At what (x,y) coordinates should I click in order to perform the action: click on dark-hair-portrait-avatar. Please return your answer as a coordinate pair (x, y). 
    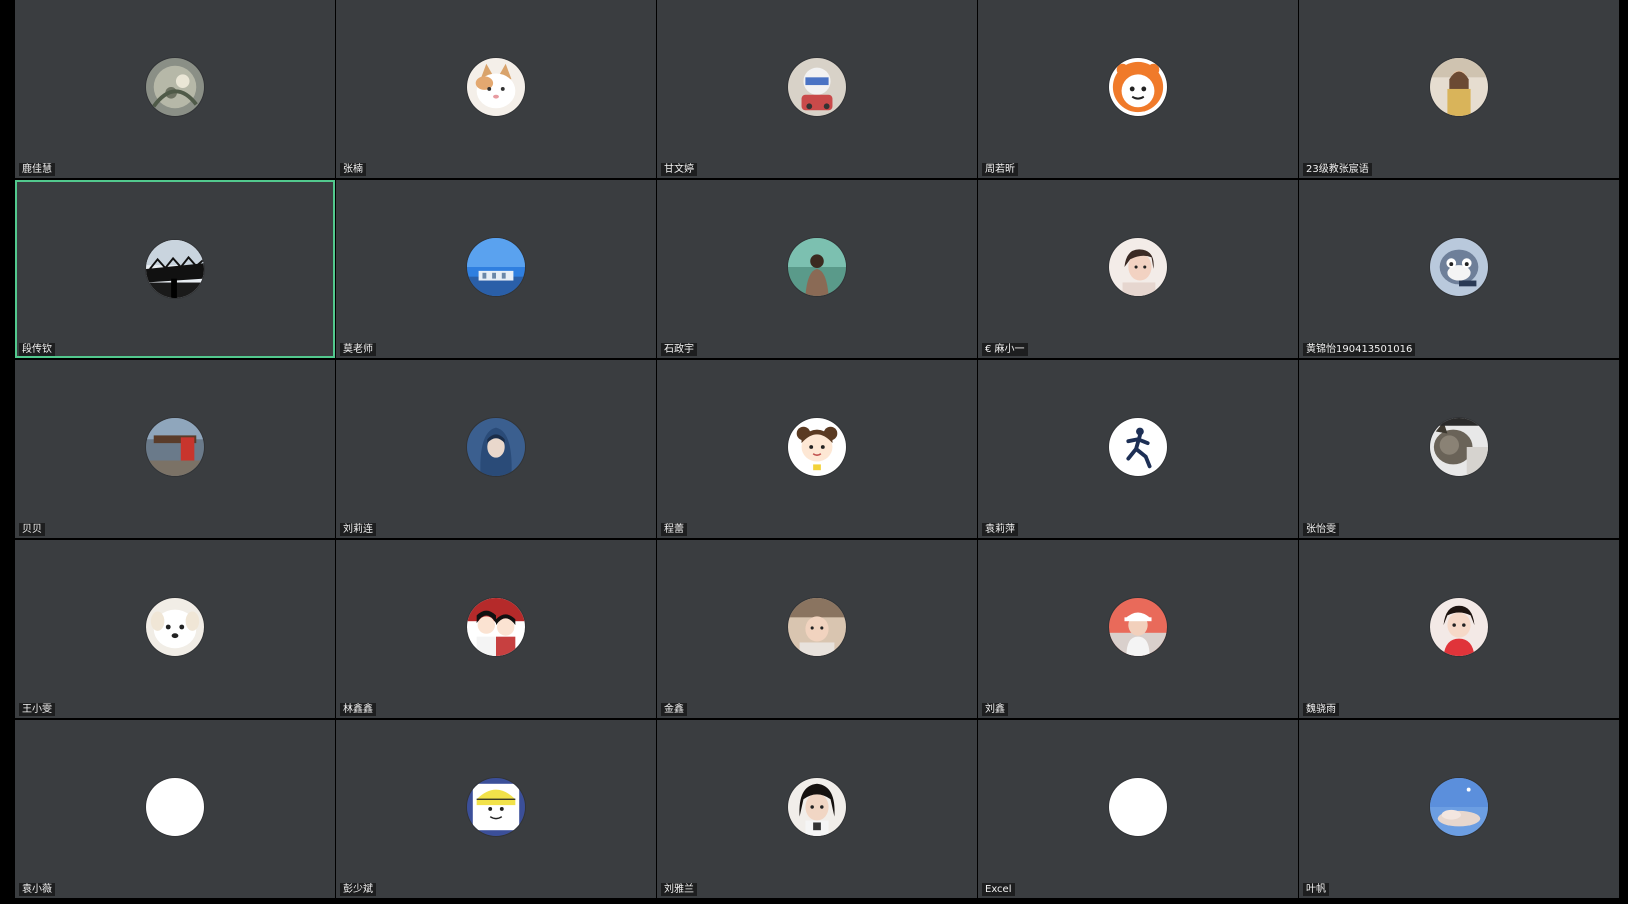
    Looking at the image, I should click on (817, 807).